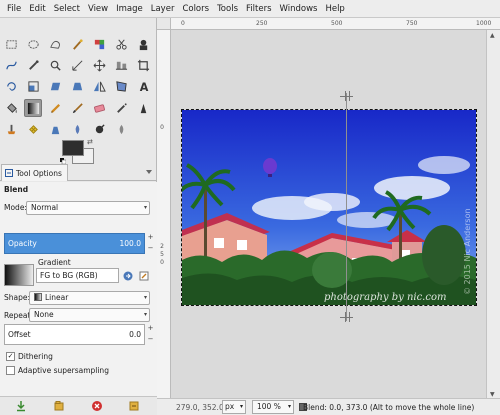 The width and height of the screenshot is (500, 415). Describe the element at coordinates (89, 315) in the screenshot. I see `repeat-select: None ▾` at that location.